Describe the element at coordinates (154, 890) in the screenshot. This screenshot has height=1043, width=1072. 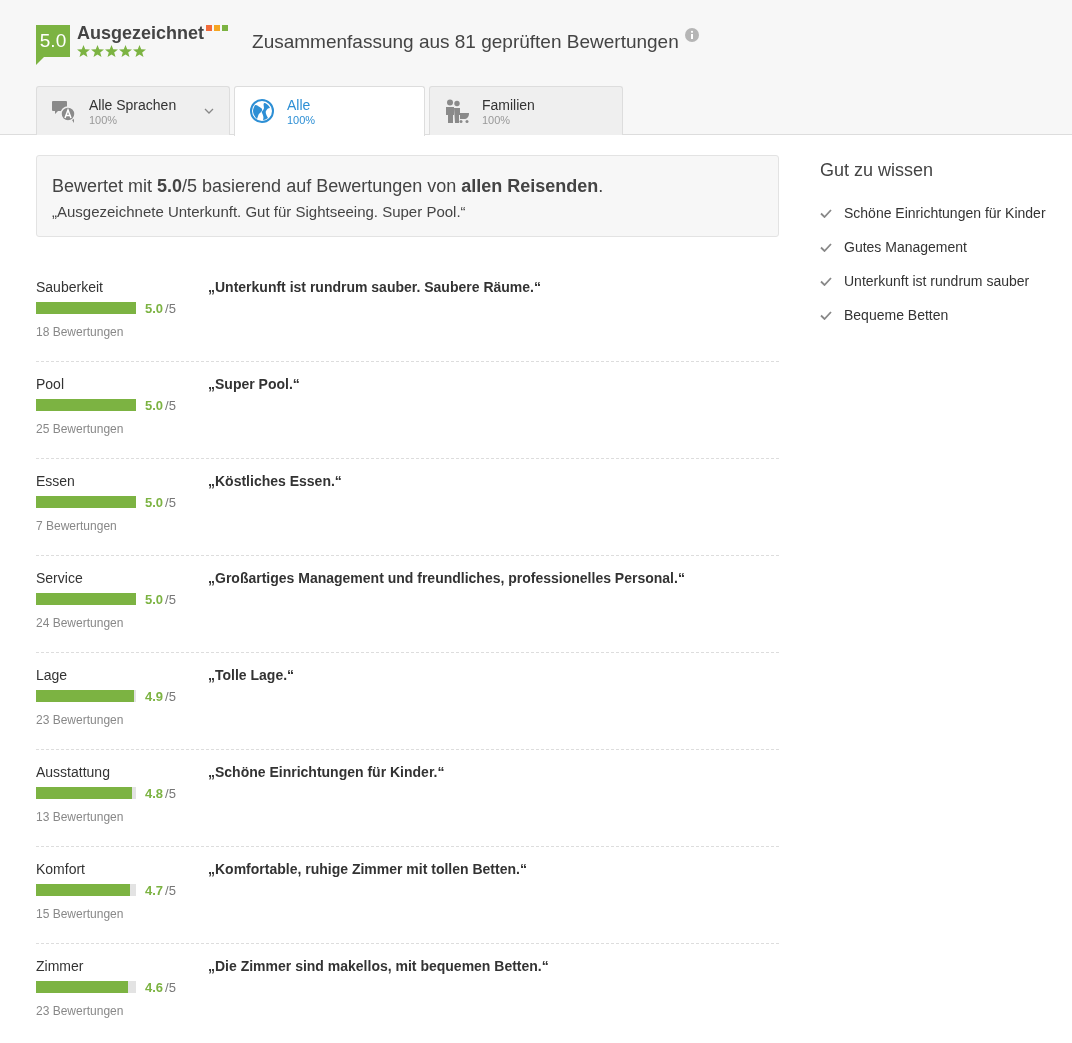
I see `category-score: 4.7` at that location.